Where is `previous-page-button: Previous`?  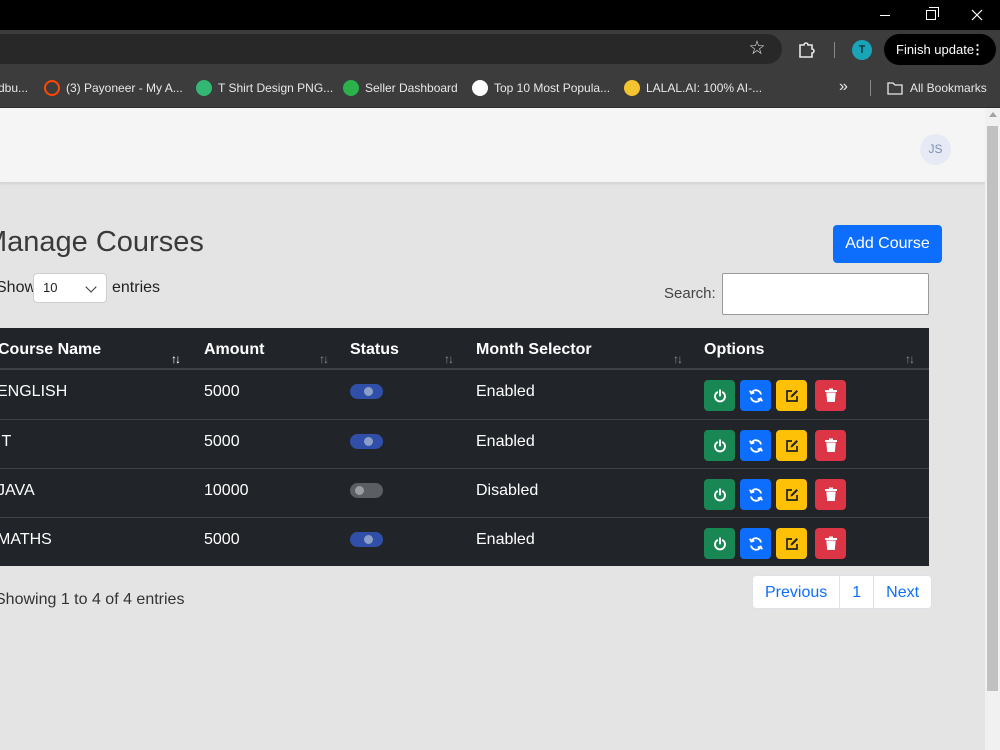
previous-page-button: Previous is located at coordinates (796, 592).